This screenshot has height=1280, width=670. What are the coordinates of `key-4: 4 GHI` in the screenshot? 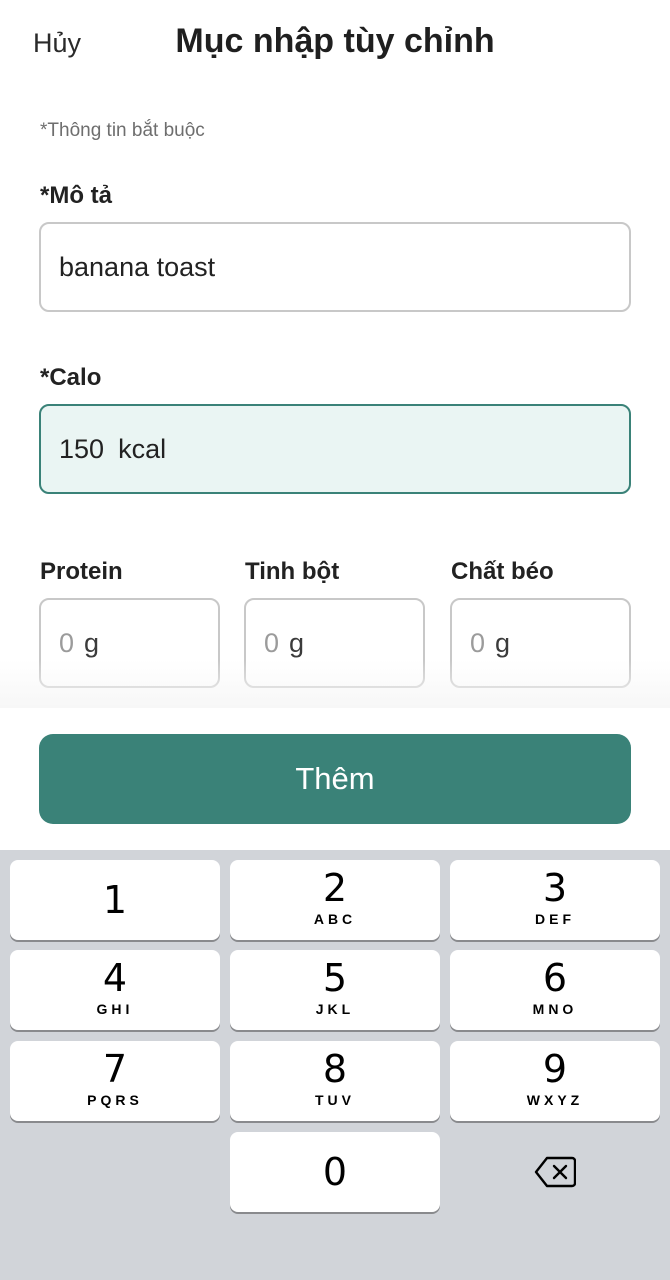 It's located at (115, 990).